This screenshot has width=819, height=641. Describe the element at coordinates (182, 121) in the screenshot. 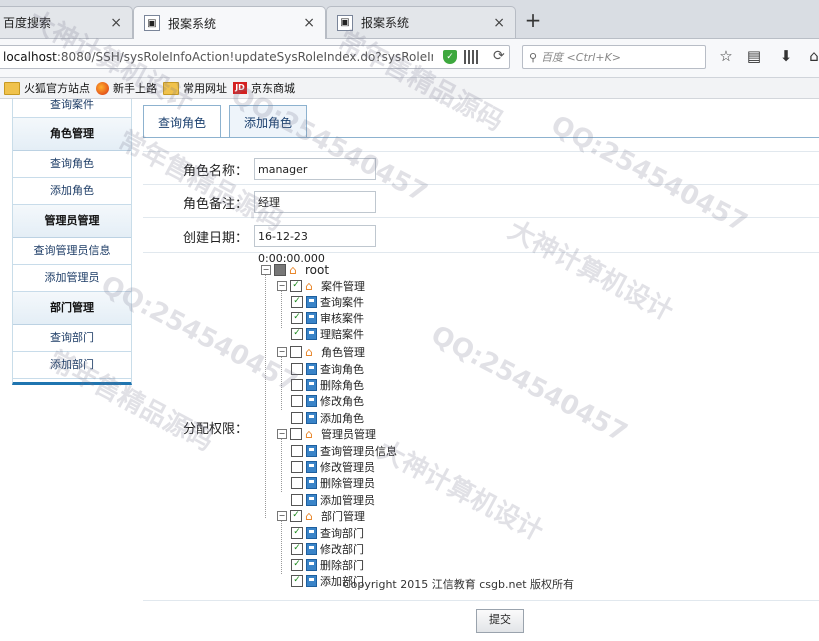

I see `tab-query-role: 查询角色` at that location.